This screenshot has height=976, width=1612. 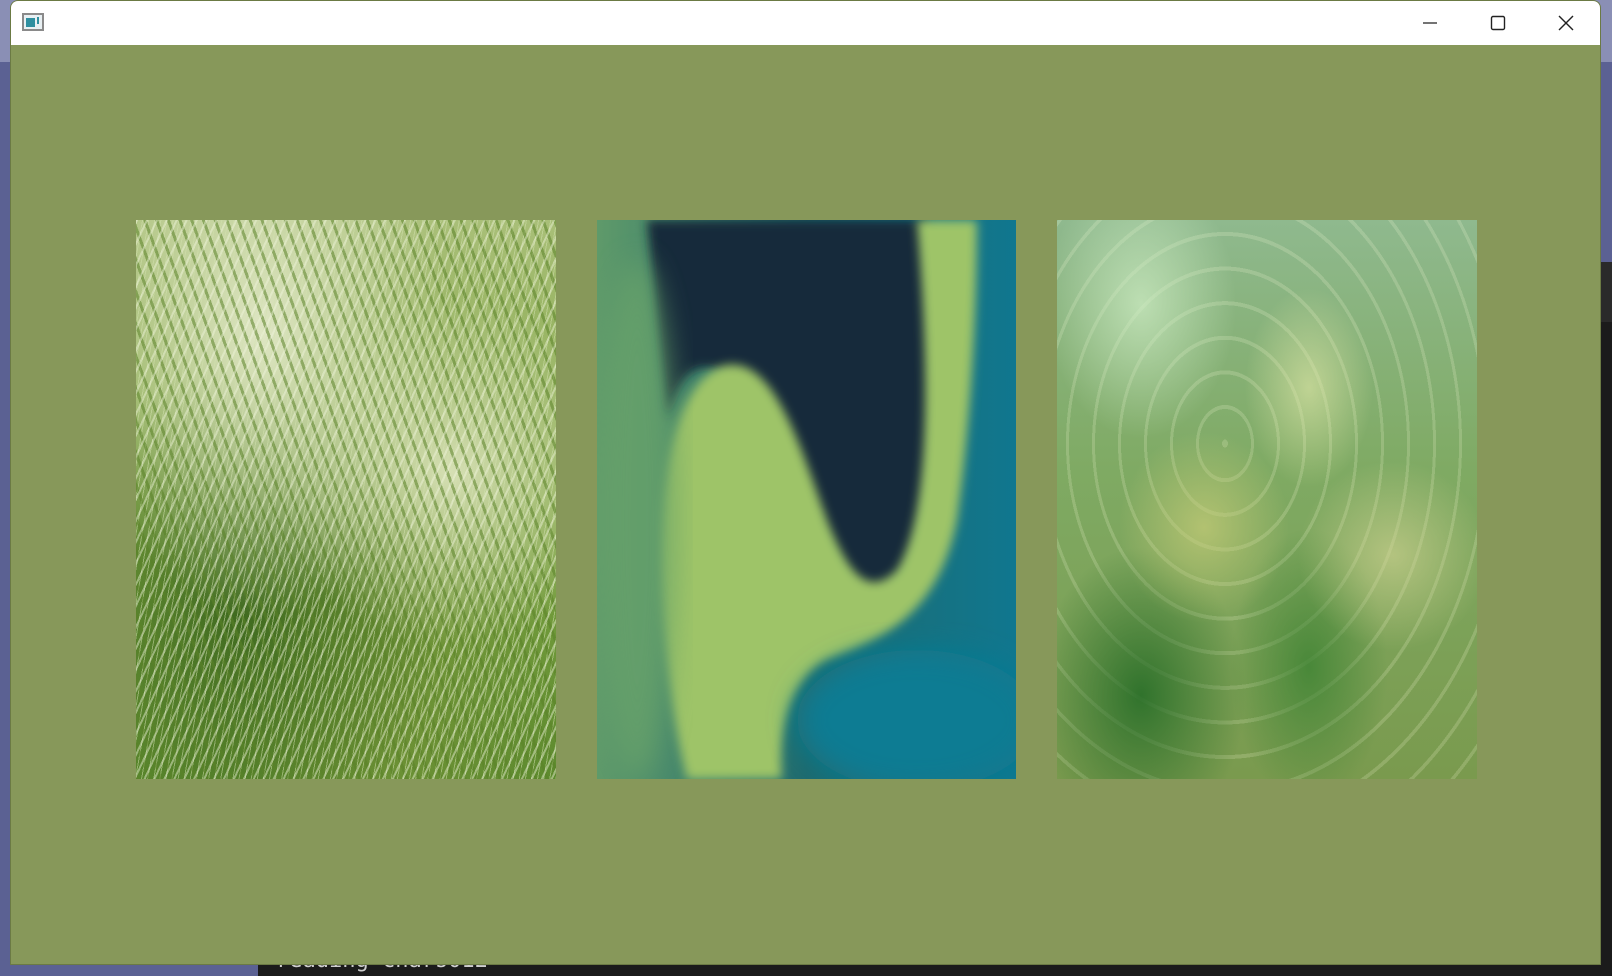 I want to click on maximize-icon, so click(x=1498, y=23).